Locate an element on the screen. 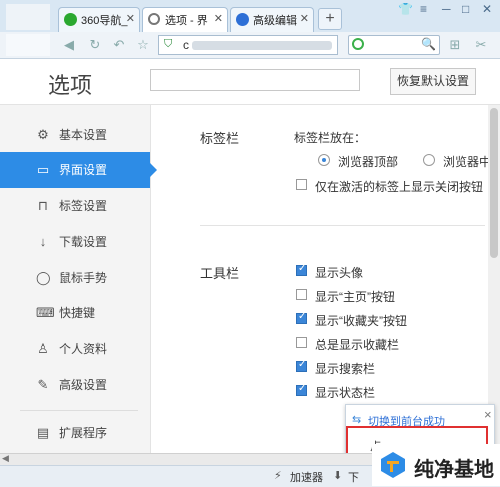 The height and width of the screenshot is (487, 500). sidebar-item-extensions: ▤ 扩展程序 is located at coordinates (75, 433).